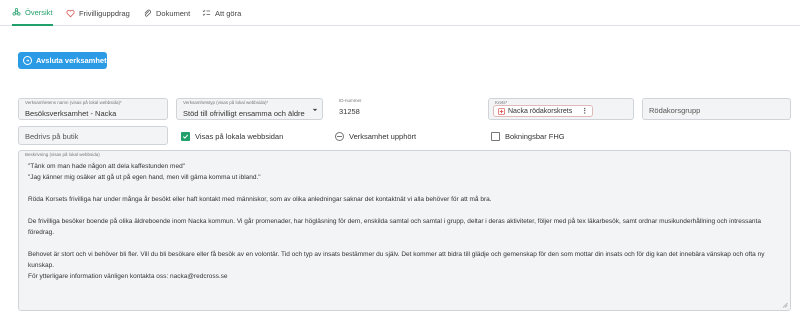 This screenshot has height=315, width=800. Describe the element at coordinates (206, 12) in the screenshot. I see `checklist-icon` at that location.